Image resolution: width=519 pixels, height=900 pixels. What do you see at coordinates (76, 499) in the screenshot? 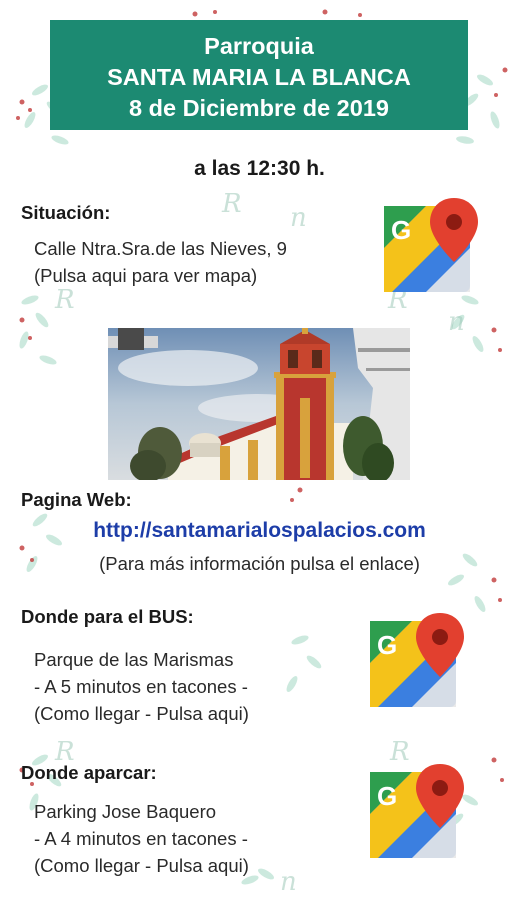
I see `website-section-title: Pagina Web:` at bounding box center [76, 499].